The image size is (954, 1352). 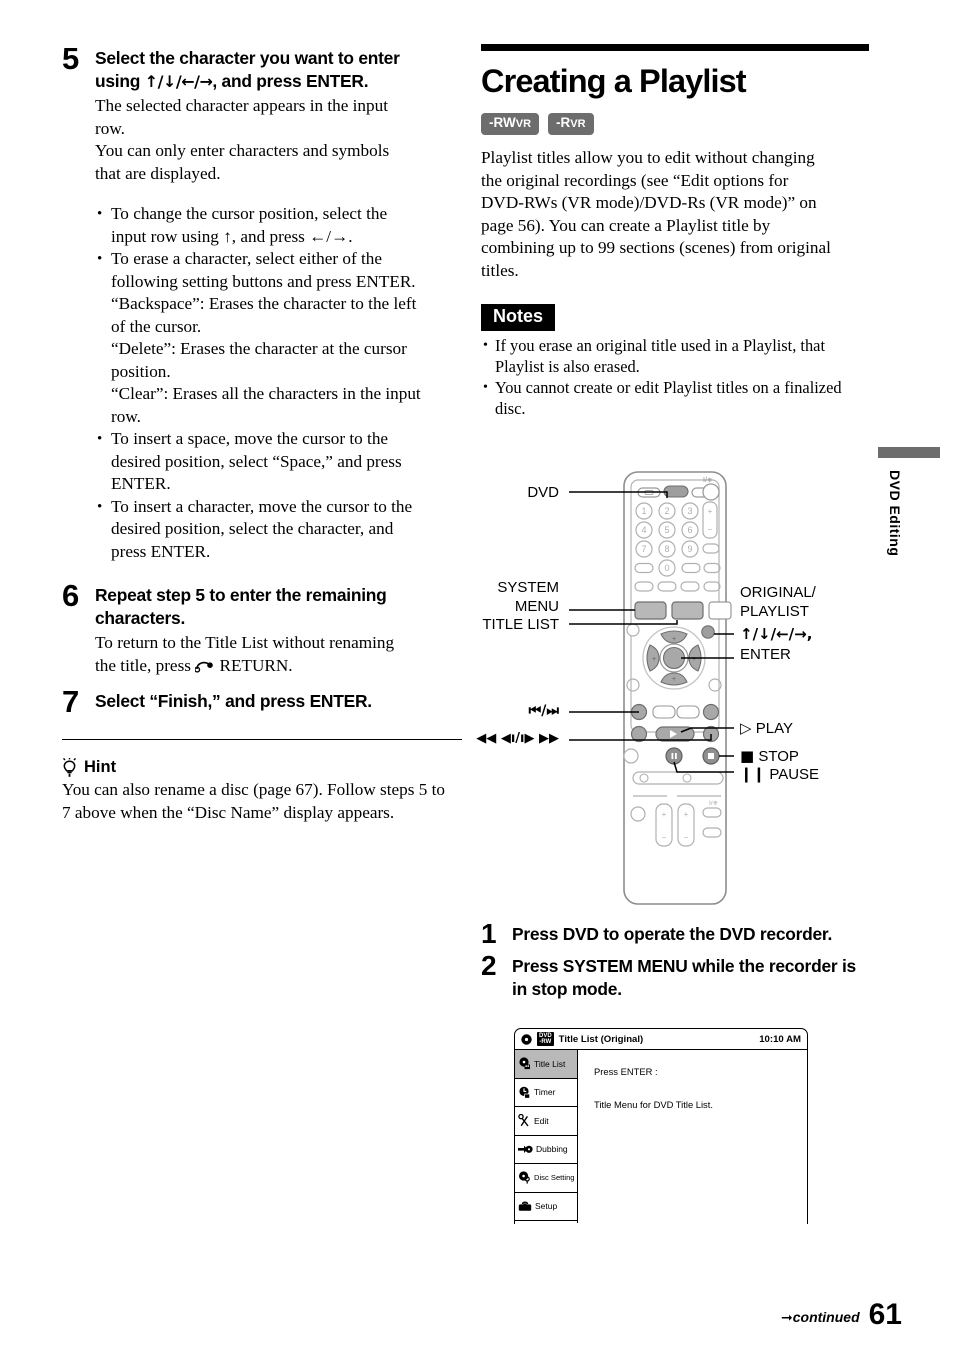 What do you see at coordinates (689, 549) in the screenshot?
I see `svg-text: 9` at bounding box center [689, 549].